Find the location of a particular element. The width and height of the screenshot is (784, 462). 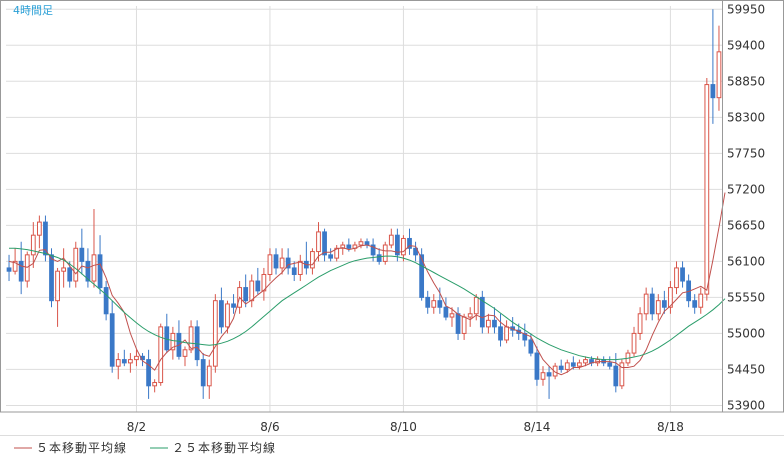

legend-label: ２５本移動平均線 is located at coordinates (224, 447).